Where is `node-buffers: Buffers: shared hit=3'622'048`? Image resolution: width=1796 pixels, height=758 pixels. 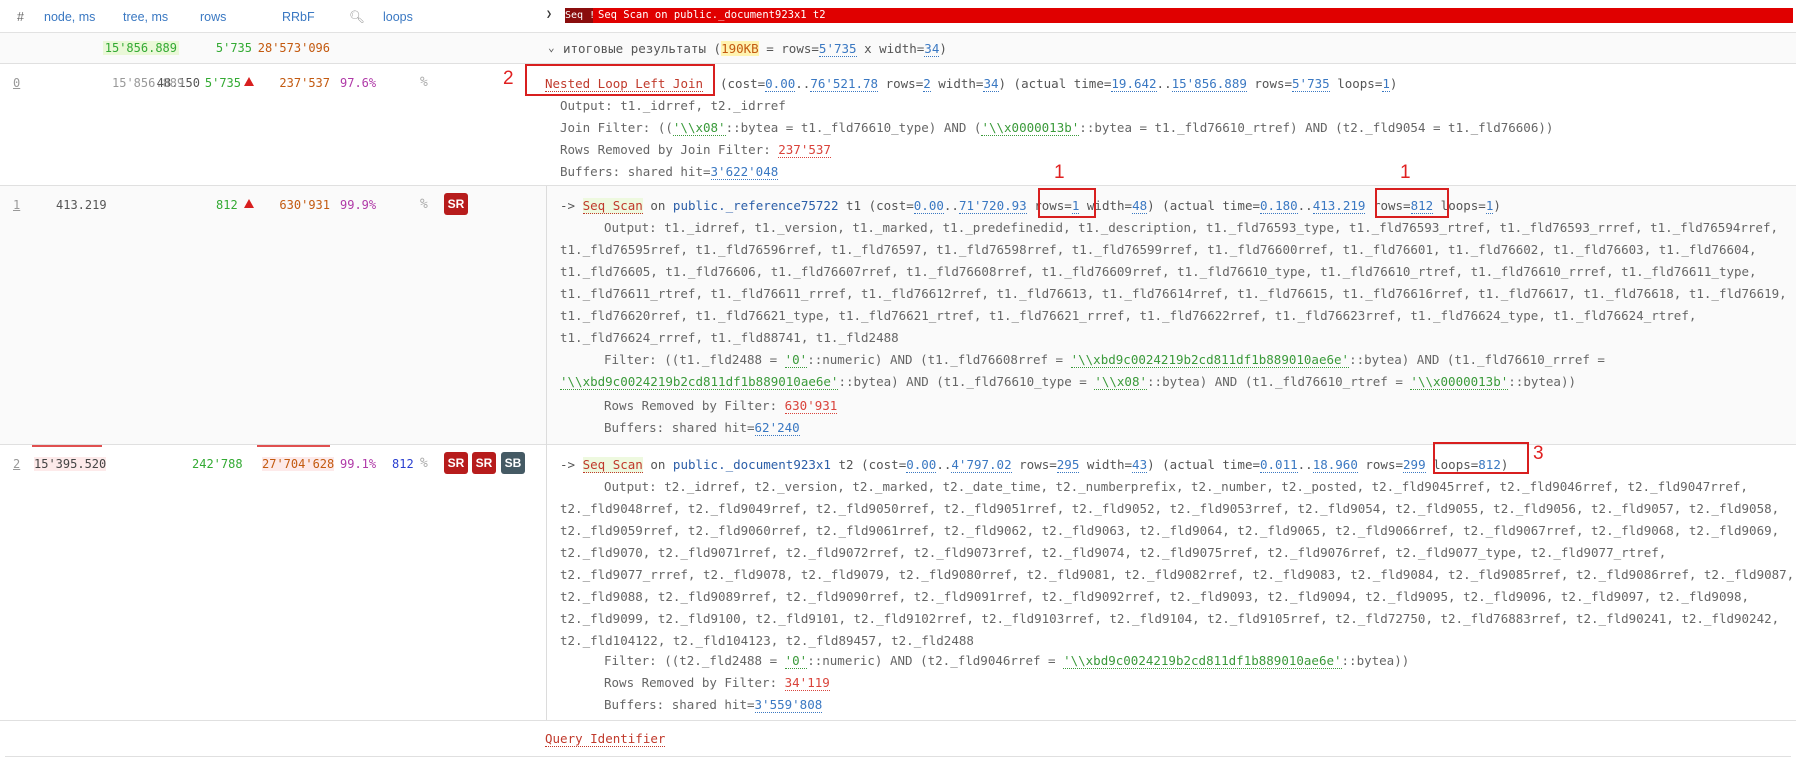
node-buffers: Buffers: shared hit=3'622'048 is located at coordinates (669, 172).